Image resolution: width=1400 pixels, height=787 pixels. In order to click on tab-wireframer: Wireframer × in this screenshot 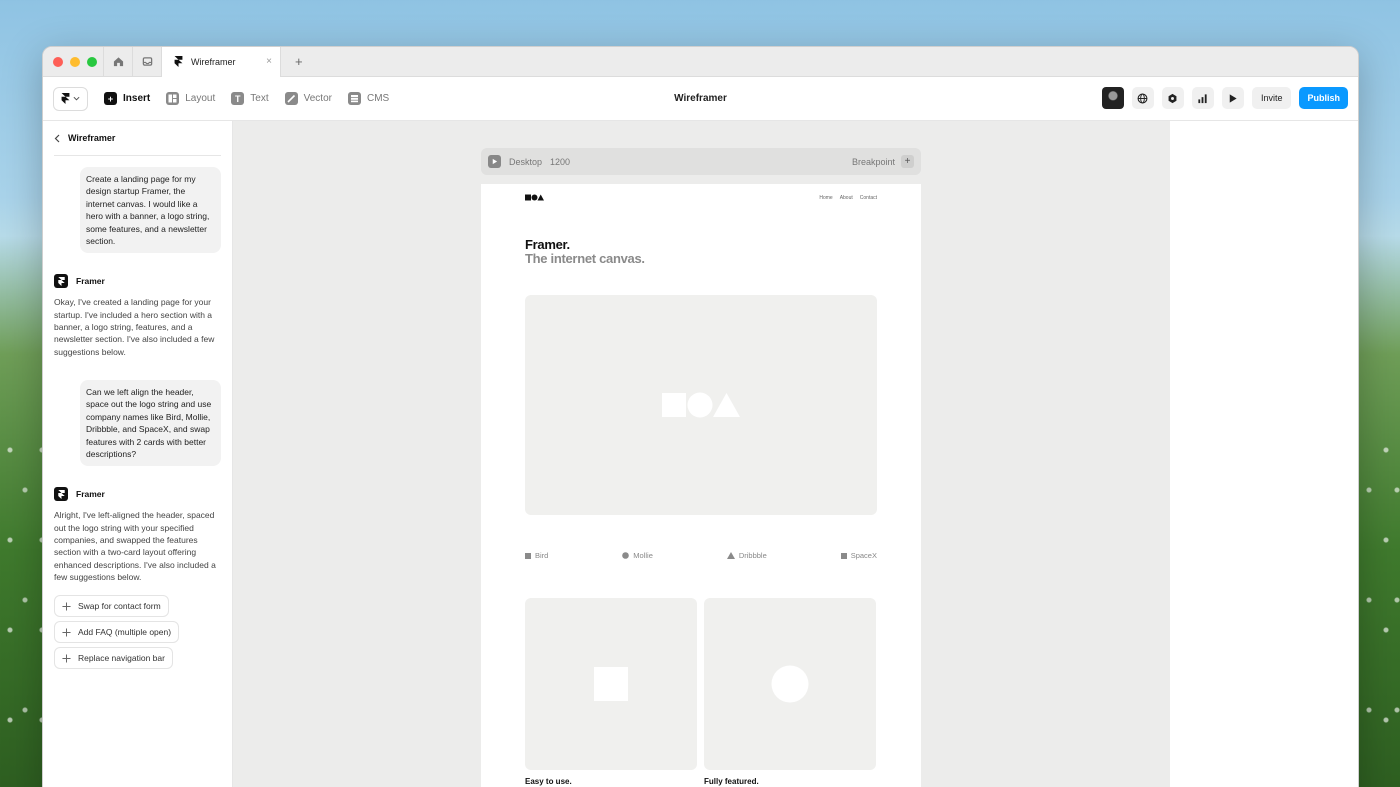, I will do `click(221, 62)`.